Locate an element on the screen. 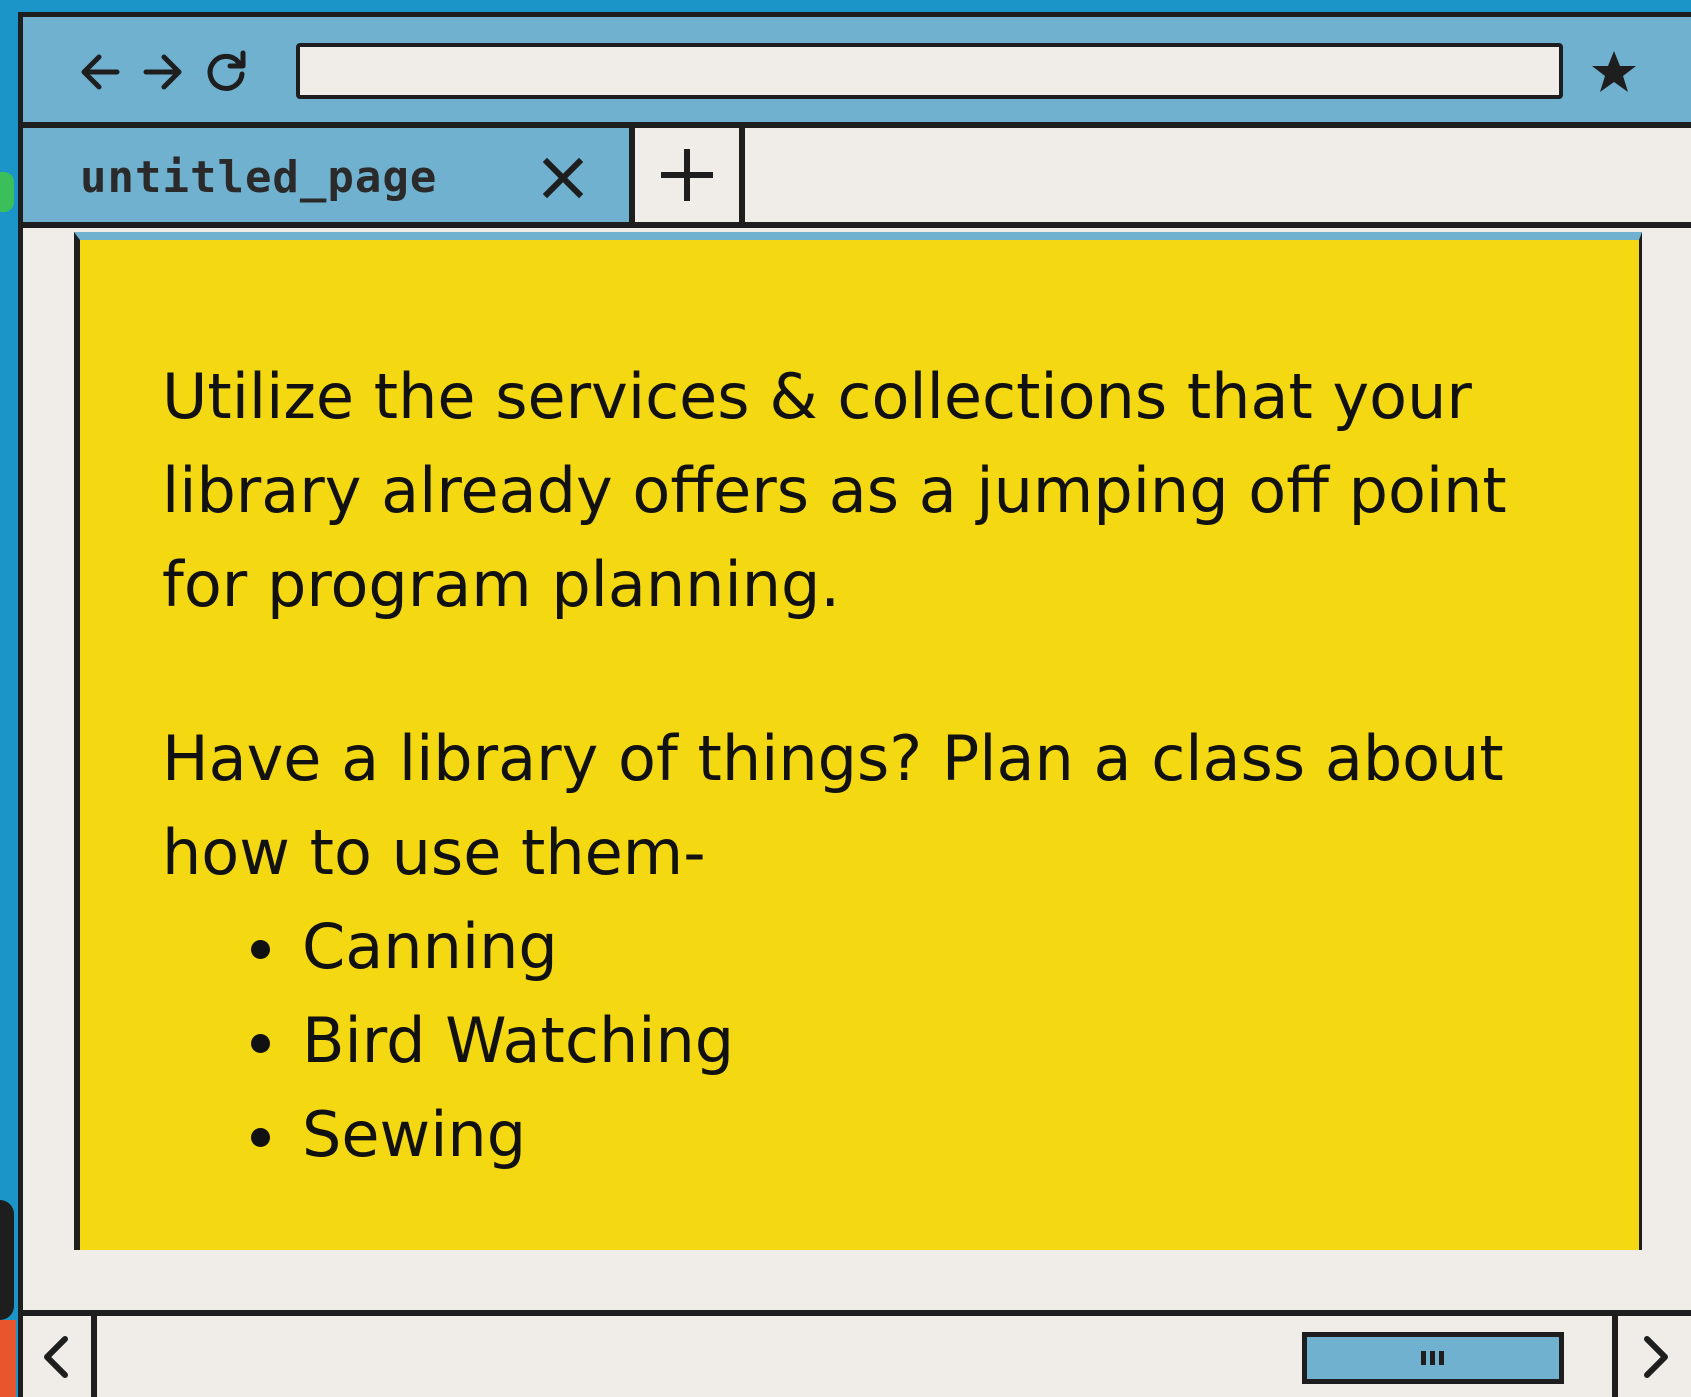 This screenshot has height=1397, width=1691. address-bar-input is located at coordinates (929, 71).